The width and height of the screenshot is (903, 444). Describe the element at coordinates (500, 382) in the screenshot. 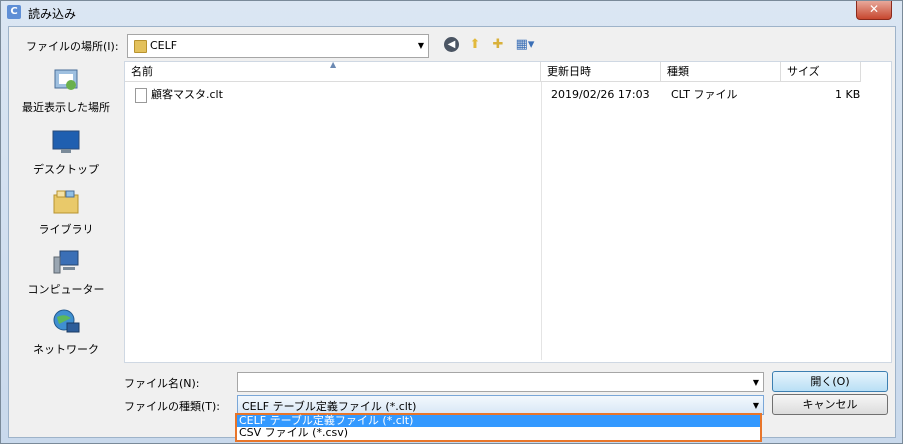

I see `filename-input: ▼` at that location.